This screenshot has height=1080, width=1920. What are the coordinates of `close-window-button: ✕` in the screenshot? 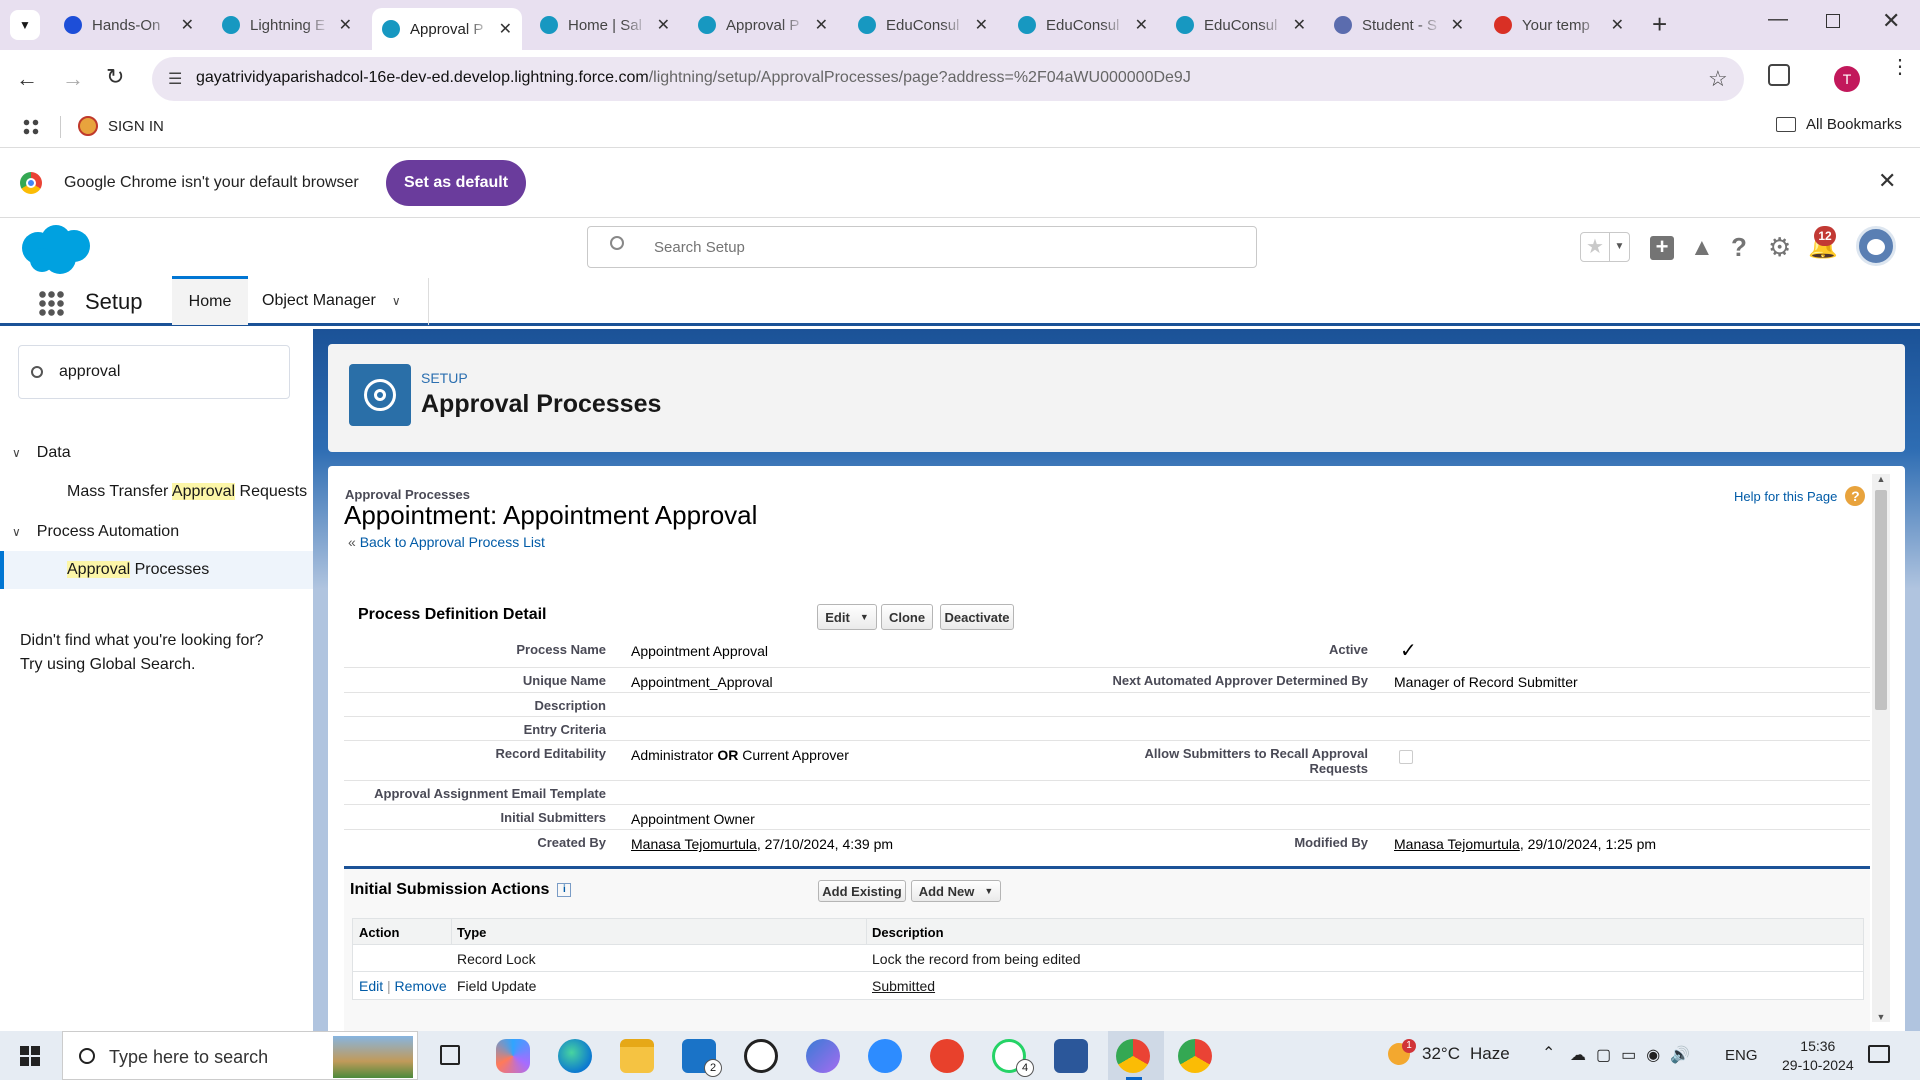 It's located at (1891, 21).